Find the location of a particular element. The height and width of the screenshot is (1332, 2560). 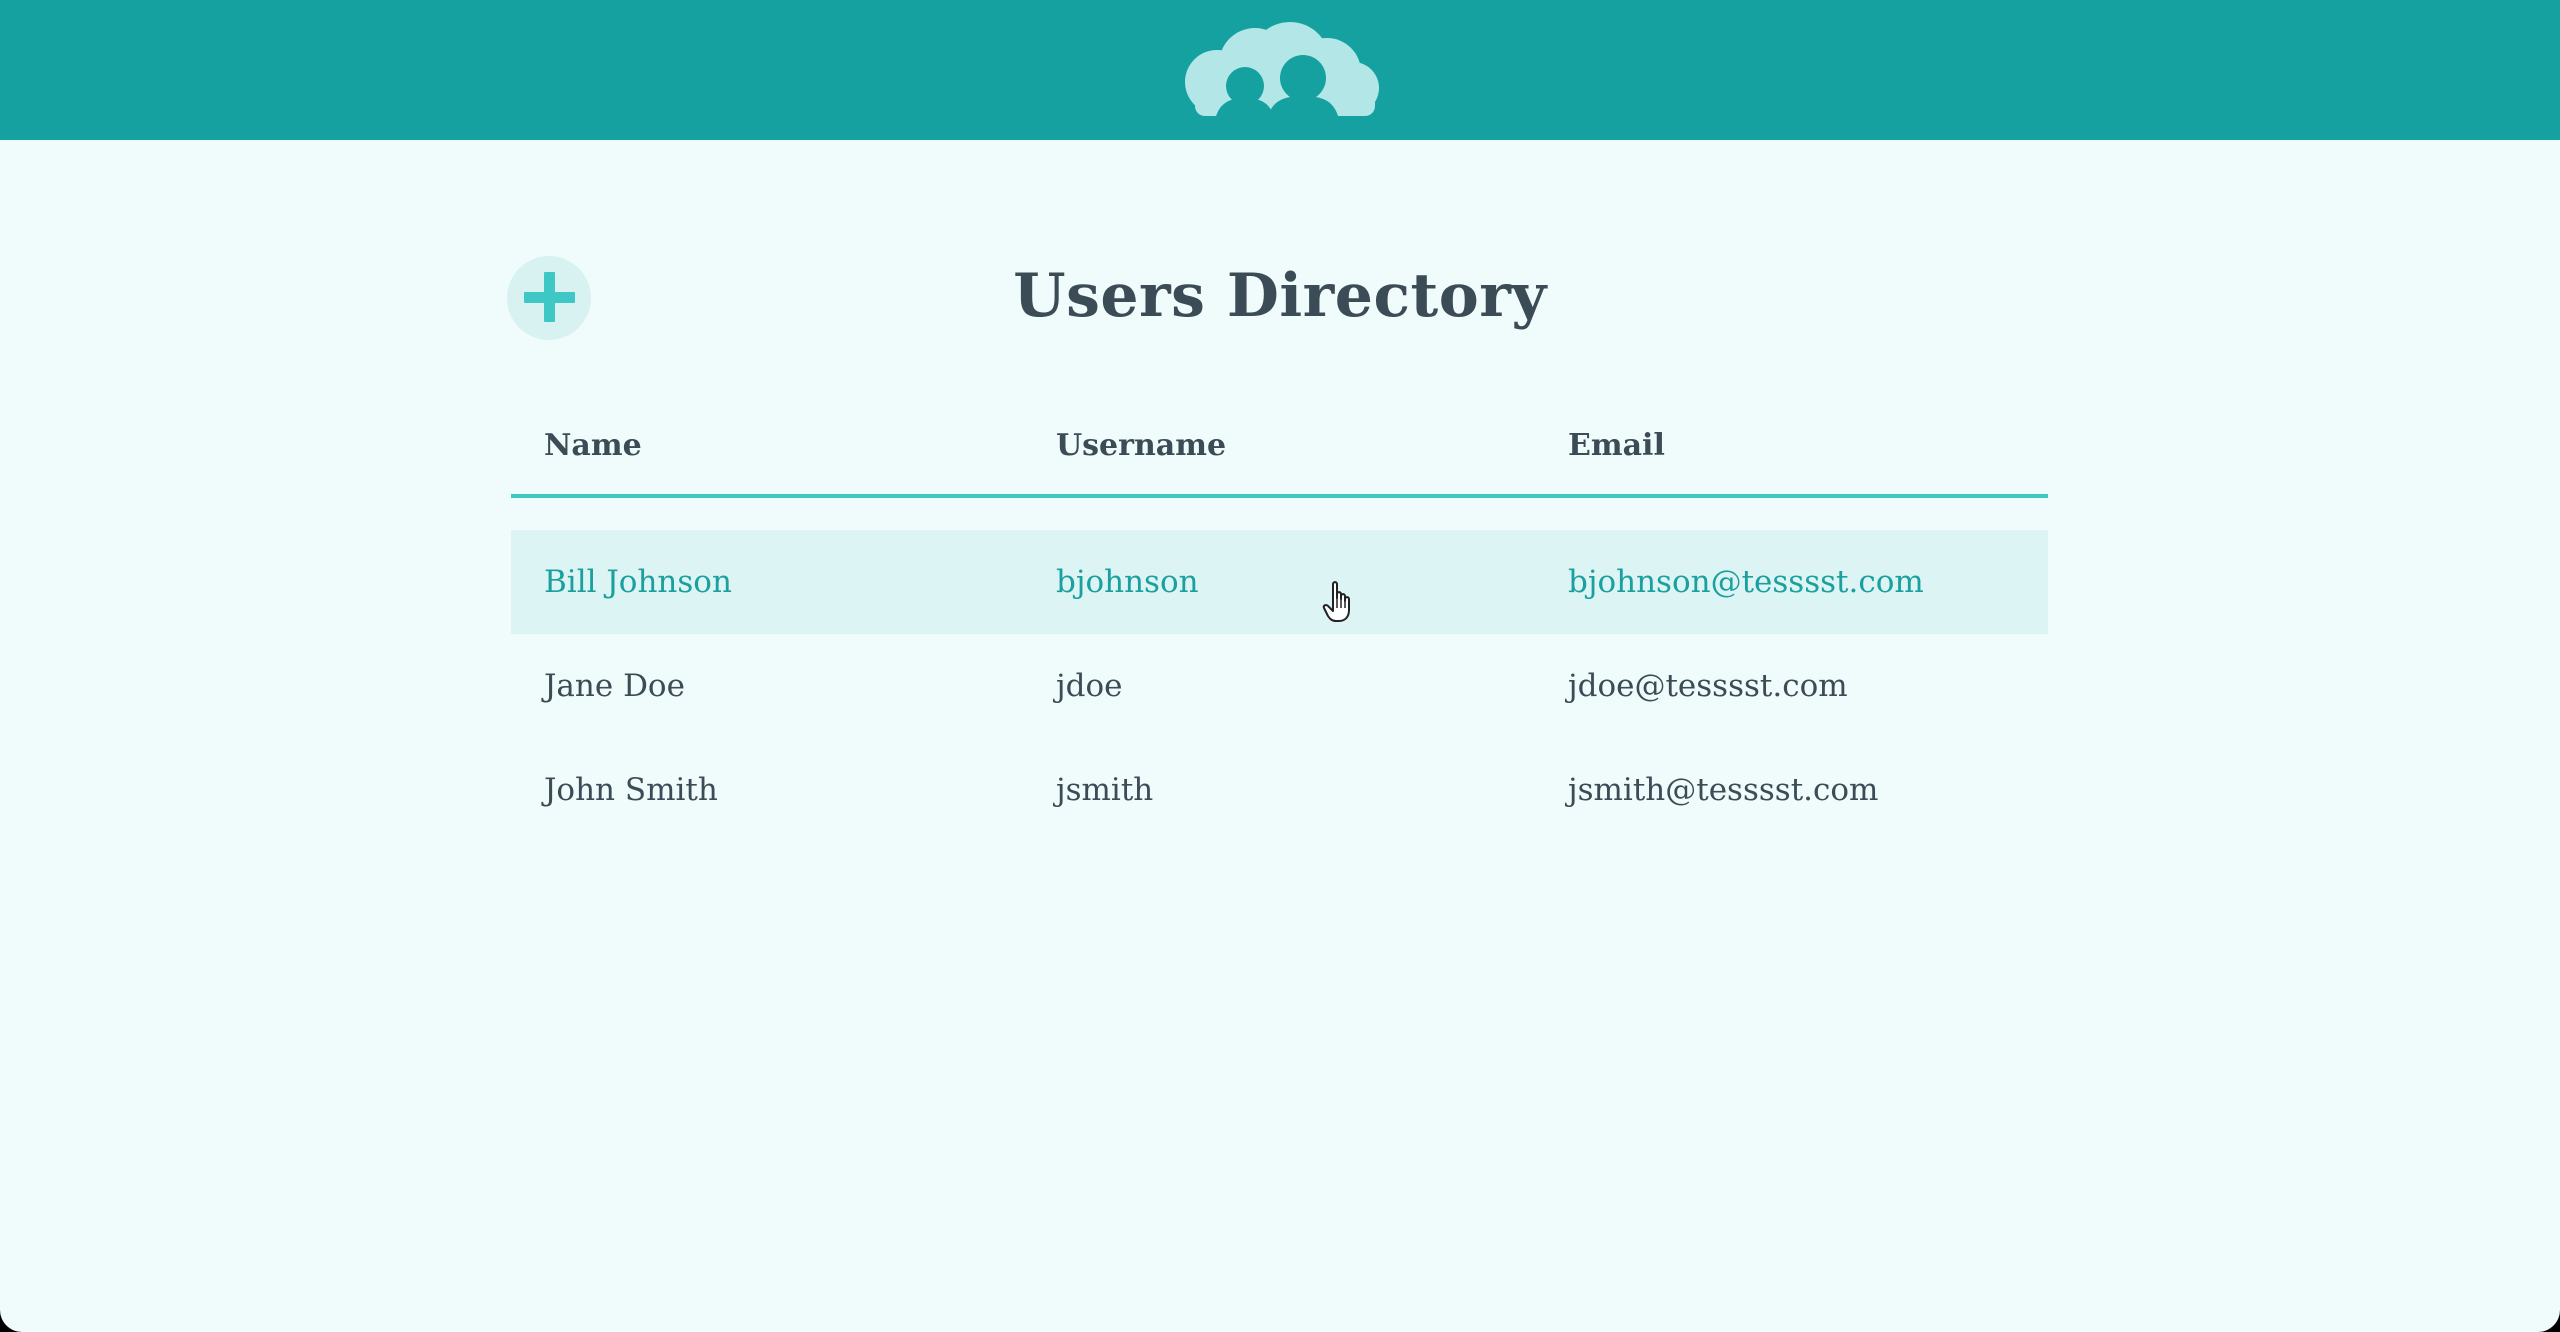

table-row: Jane Doe jdoe jdoe@tesssst.com is located at coordinates (1279, 686).